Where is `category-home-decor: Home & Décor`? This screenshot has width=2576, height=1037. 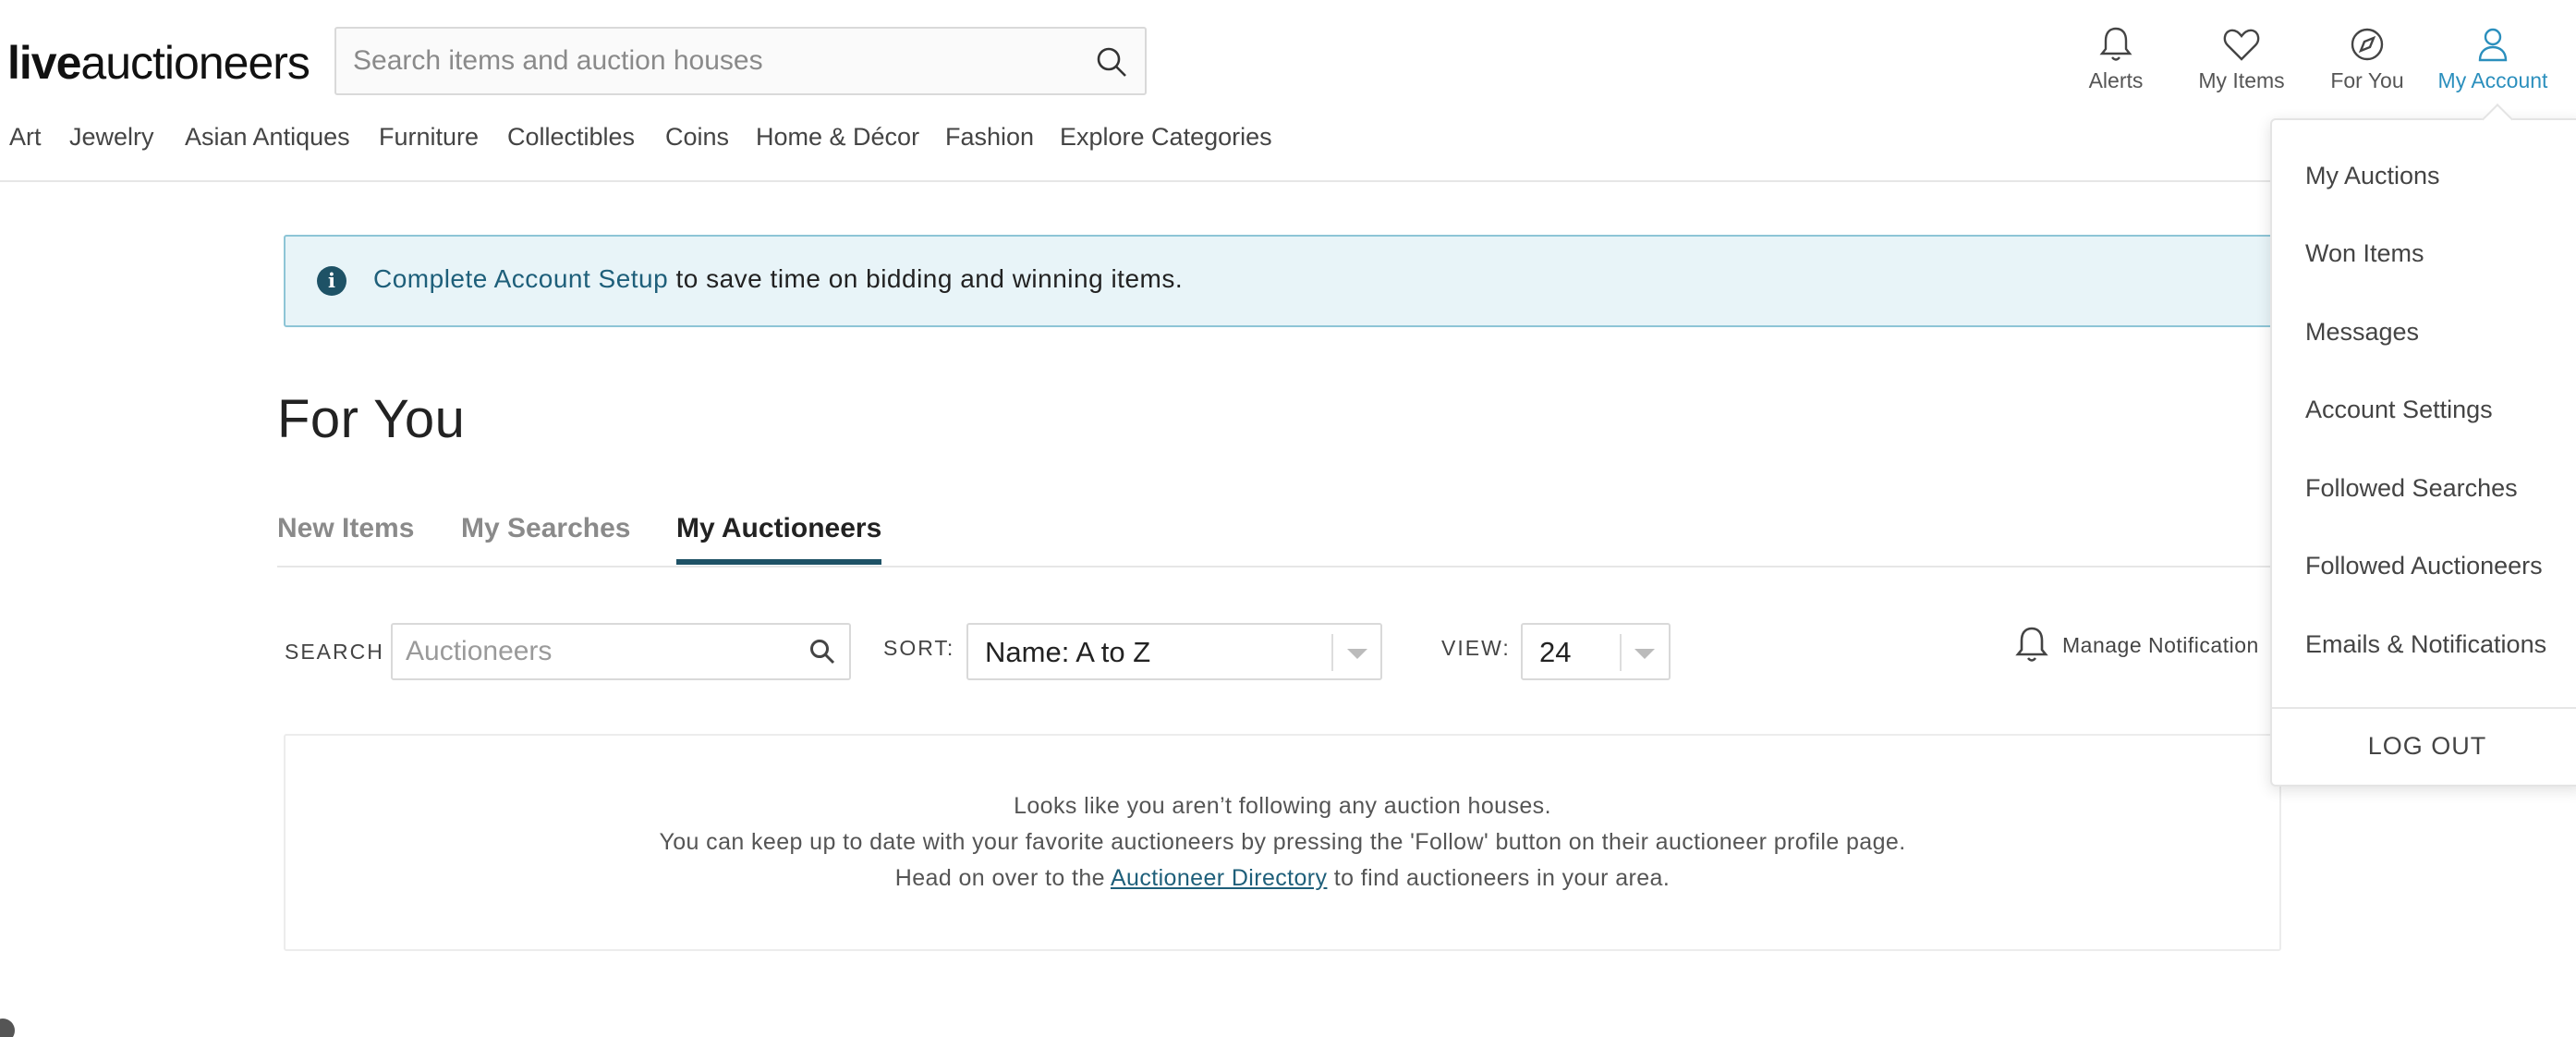 category-home-decor: Home & Décor is located at coordinates (837, 137).